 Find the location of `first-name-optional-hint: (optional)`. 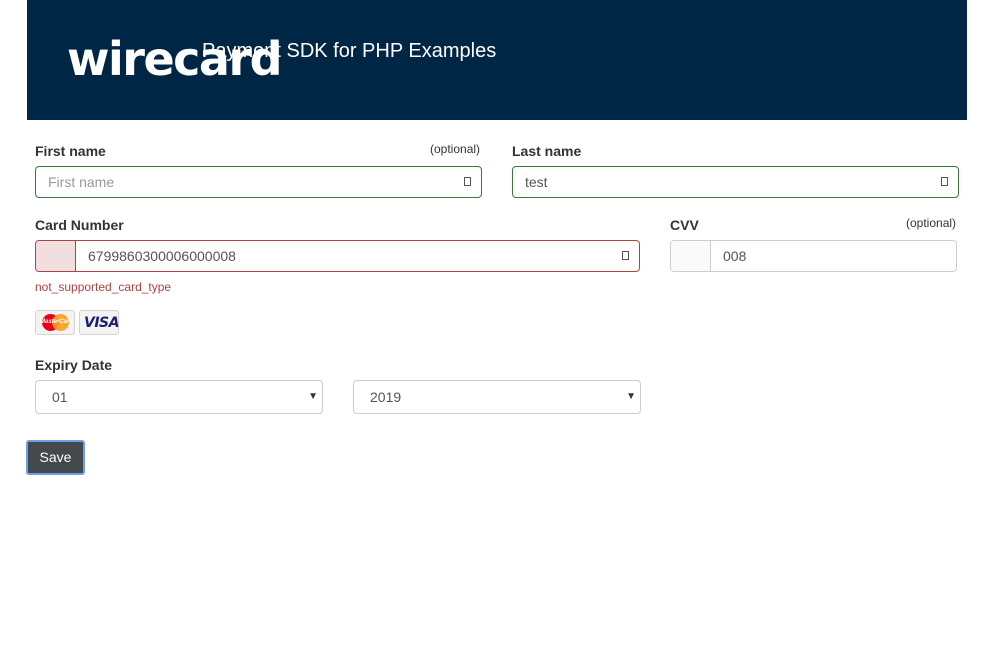

first-name-optional-hint: (optional) is located at coordinates (455, 149).